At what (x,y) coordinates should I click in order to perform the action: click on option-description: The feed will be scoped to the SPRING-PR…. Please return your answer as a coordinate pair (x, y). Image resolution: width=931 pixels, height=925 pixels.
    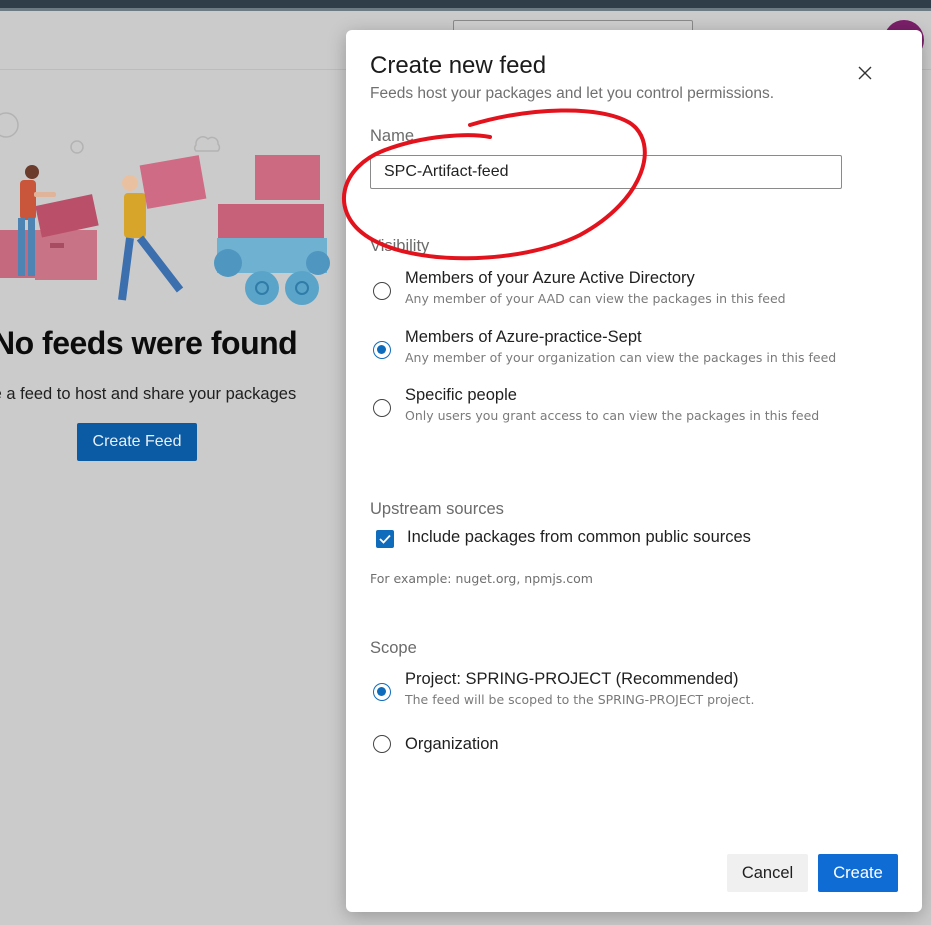
    Looking at the image, I should click on (580, 699).